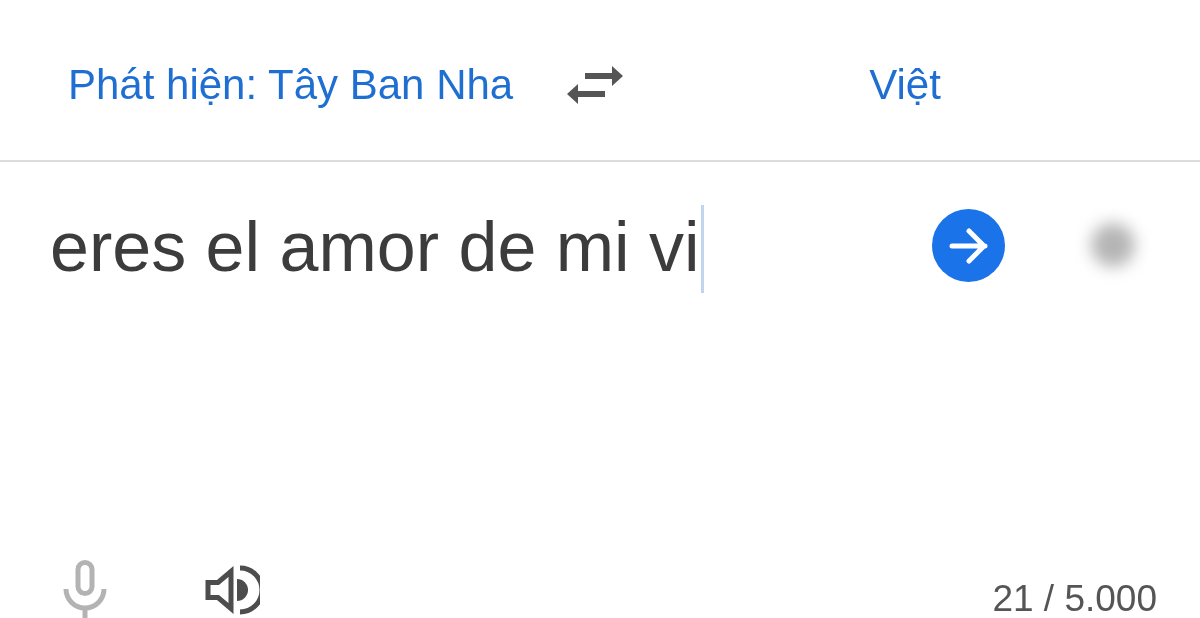  What do you see at coordinates (375, 247) in the screenshot?
I see `input-text: eres el amor de mi vi` at bounding box center [375, 247].